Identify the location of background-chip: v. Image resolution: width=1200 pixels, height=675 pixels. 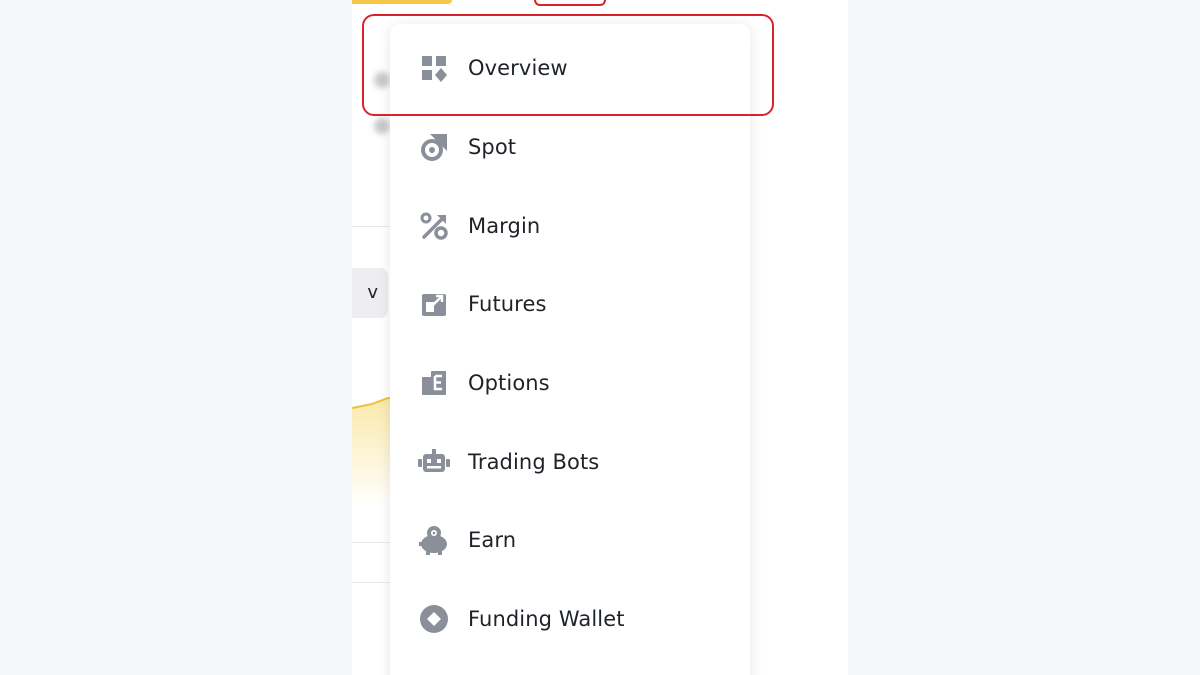
(370, 293).